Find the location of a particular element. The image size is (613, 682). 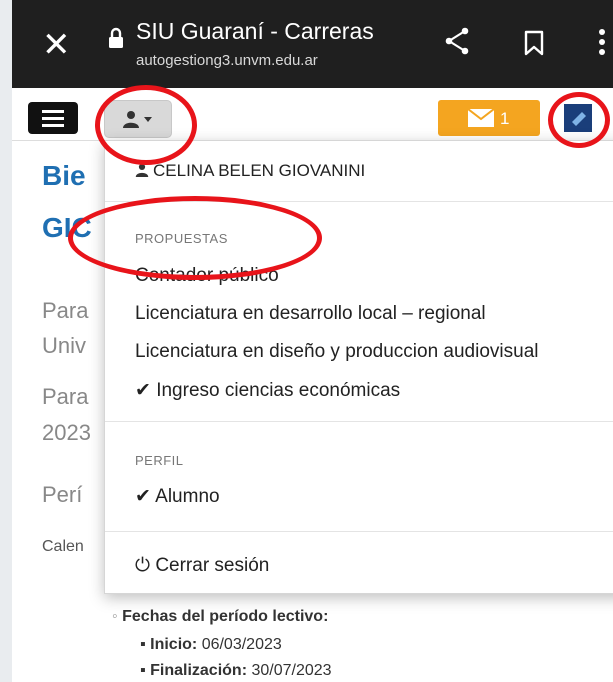

annotation-circle-logo is located at coordinates (579, 120).